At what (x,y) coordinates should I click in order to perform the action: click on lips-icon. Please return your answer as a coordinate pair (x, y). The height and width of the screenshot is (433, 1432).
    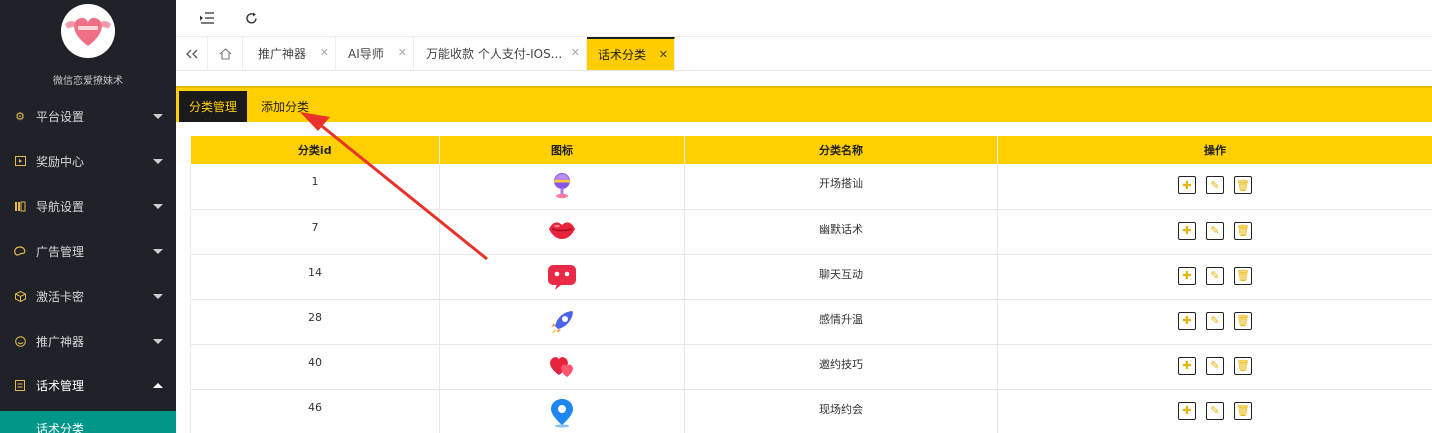
    Looking at the image, I should click on (562, 231).